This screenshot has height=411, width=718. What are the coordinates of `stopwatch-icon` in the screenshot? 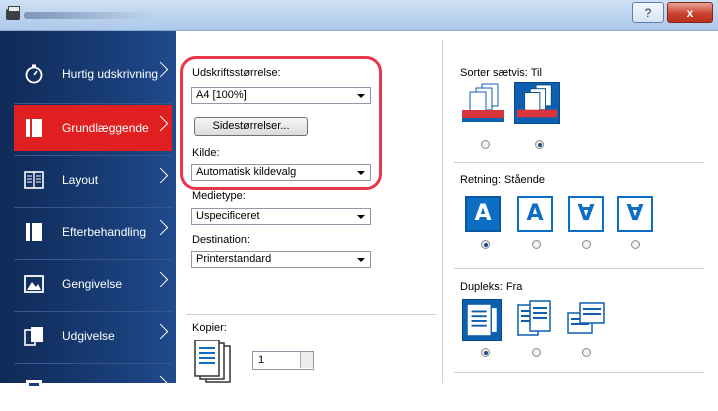 It's located at (34, 74).